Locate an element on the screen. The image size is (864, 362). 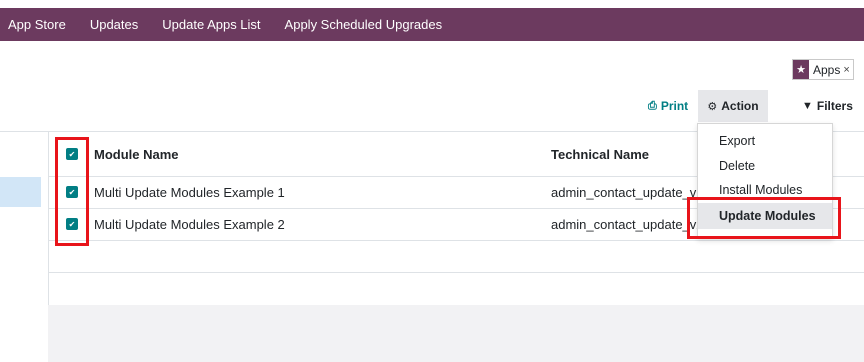
menu-item-update-modules: Update Modules is located at coordinates (765, 216).